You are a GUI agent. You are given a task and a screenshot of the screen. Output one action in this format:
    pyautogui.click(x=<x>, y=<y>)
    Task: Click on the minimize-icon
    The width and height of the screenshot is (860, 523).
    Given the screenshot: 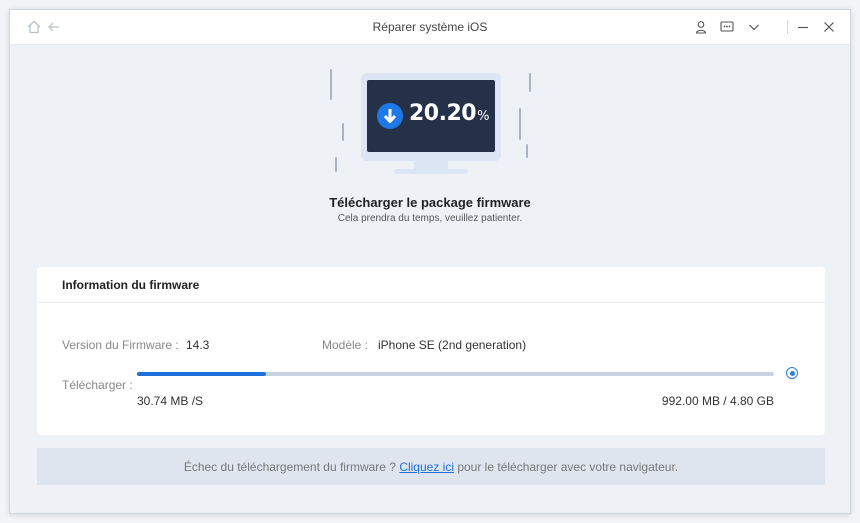 What is the action you would take?
    pyautogui.click(x=803, y=27)
    